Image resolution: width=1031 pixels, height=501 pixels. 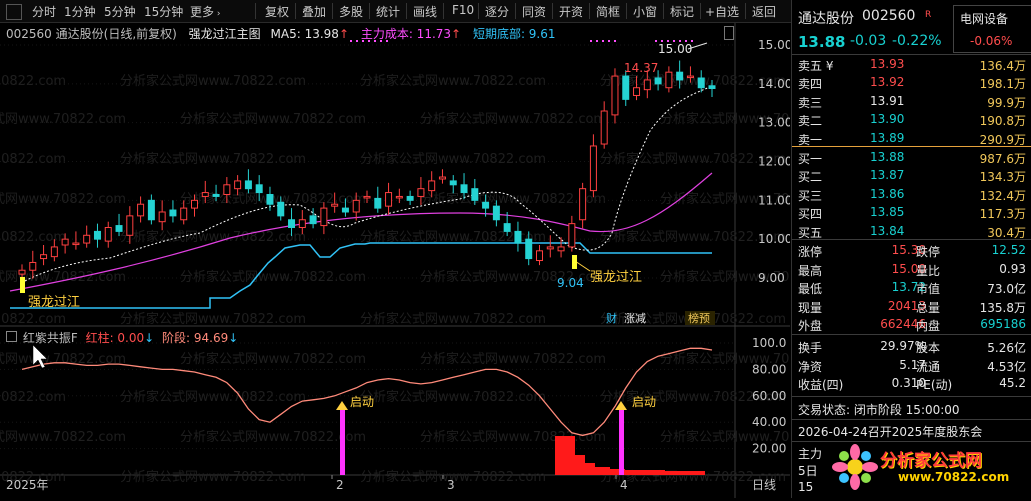 I want to click on tab-1min: 1分钟, so click(x=80, y=11).